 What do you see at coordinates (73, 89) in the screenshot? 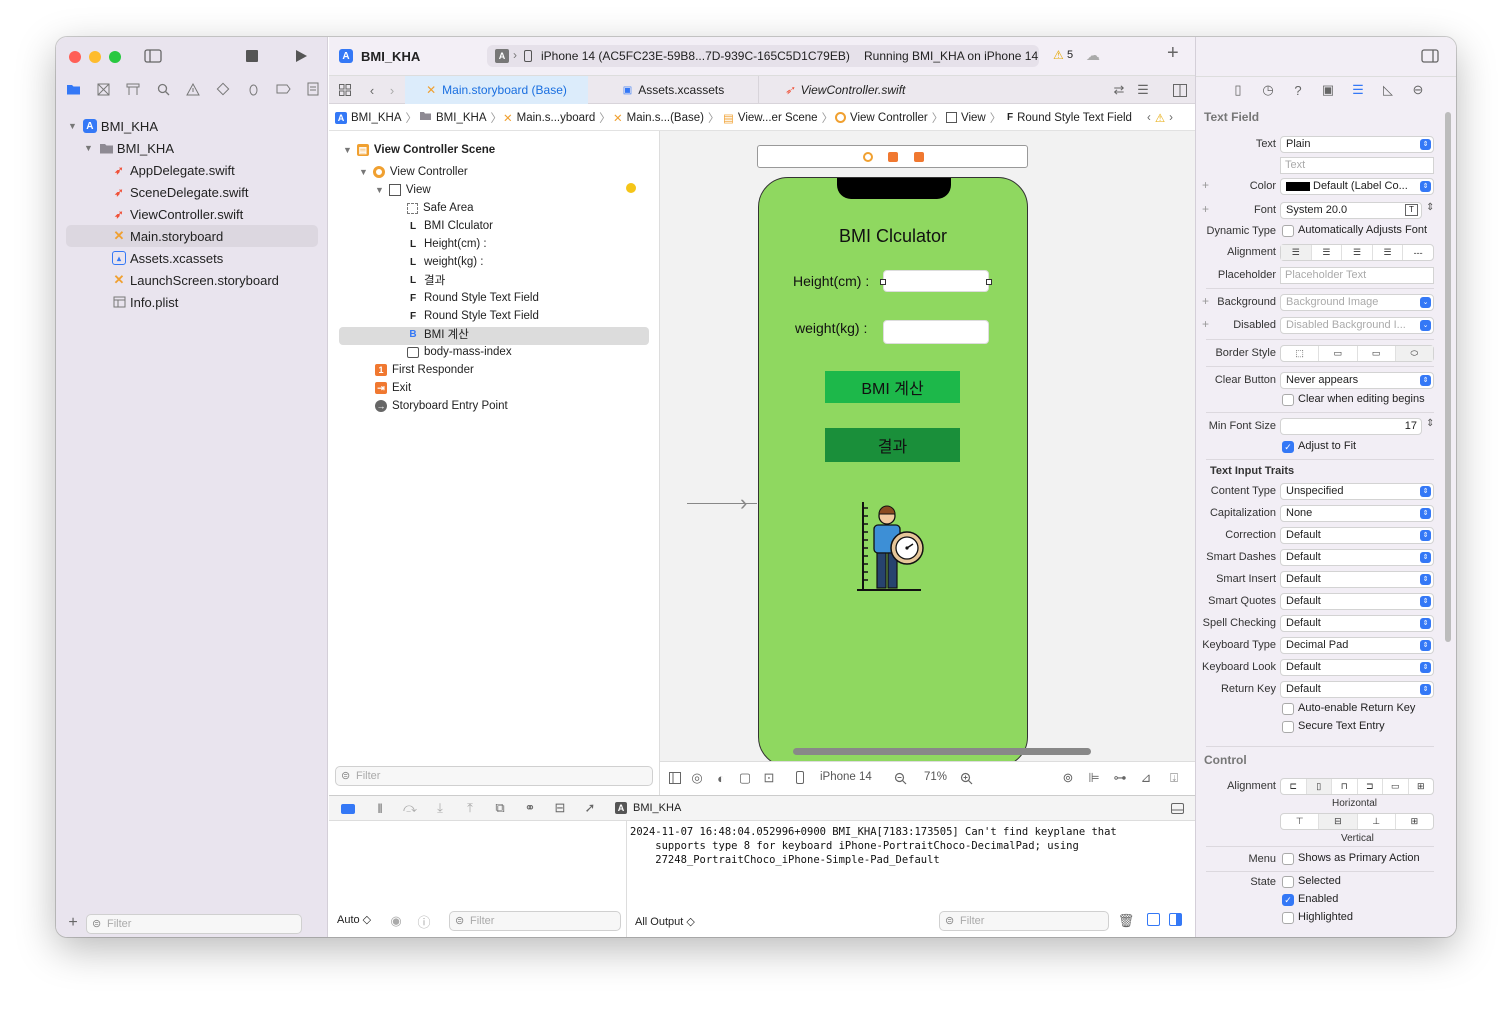
I see `folder-icon` at bounding box center [73, 89].